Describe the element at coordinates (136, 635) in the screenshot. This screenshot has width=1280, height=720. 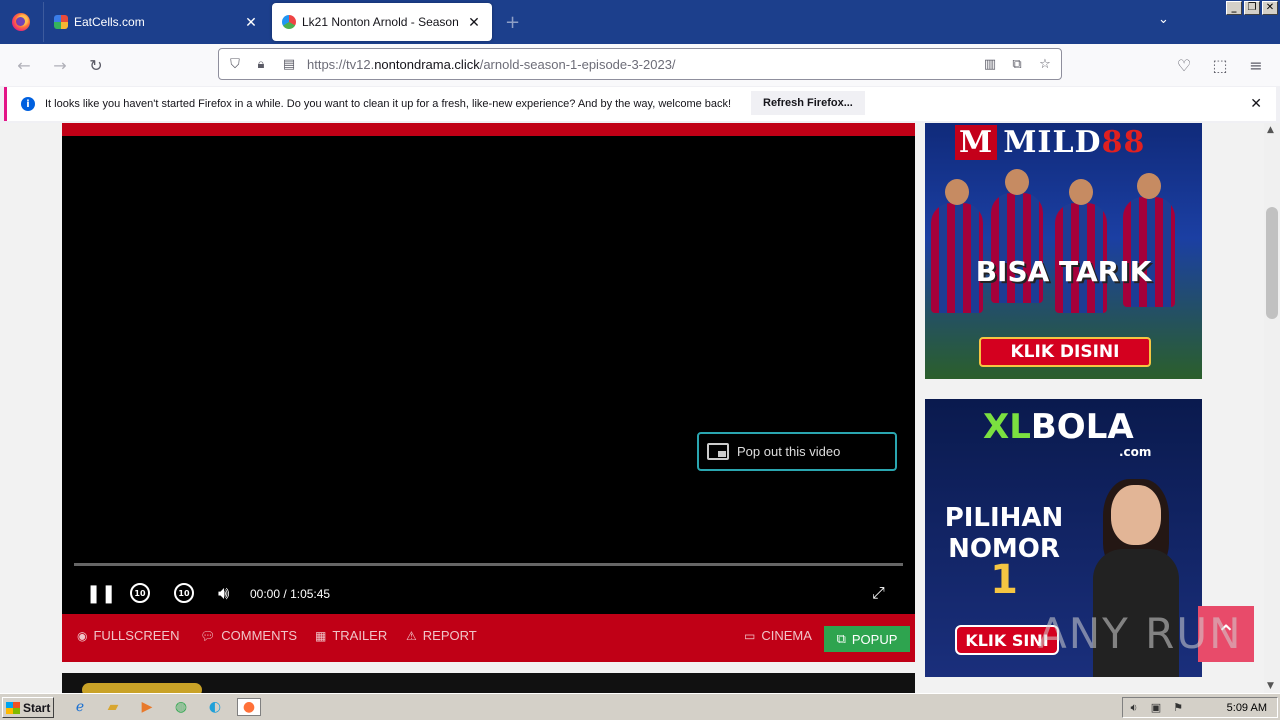
I see `fullscreen-label: FULLSCREEN` at that location.